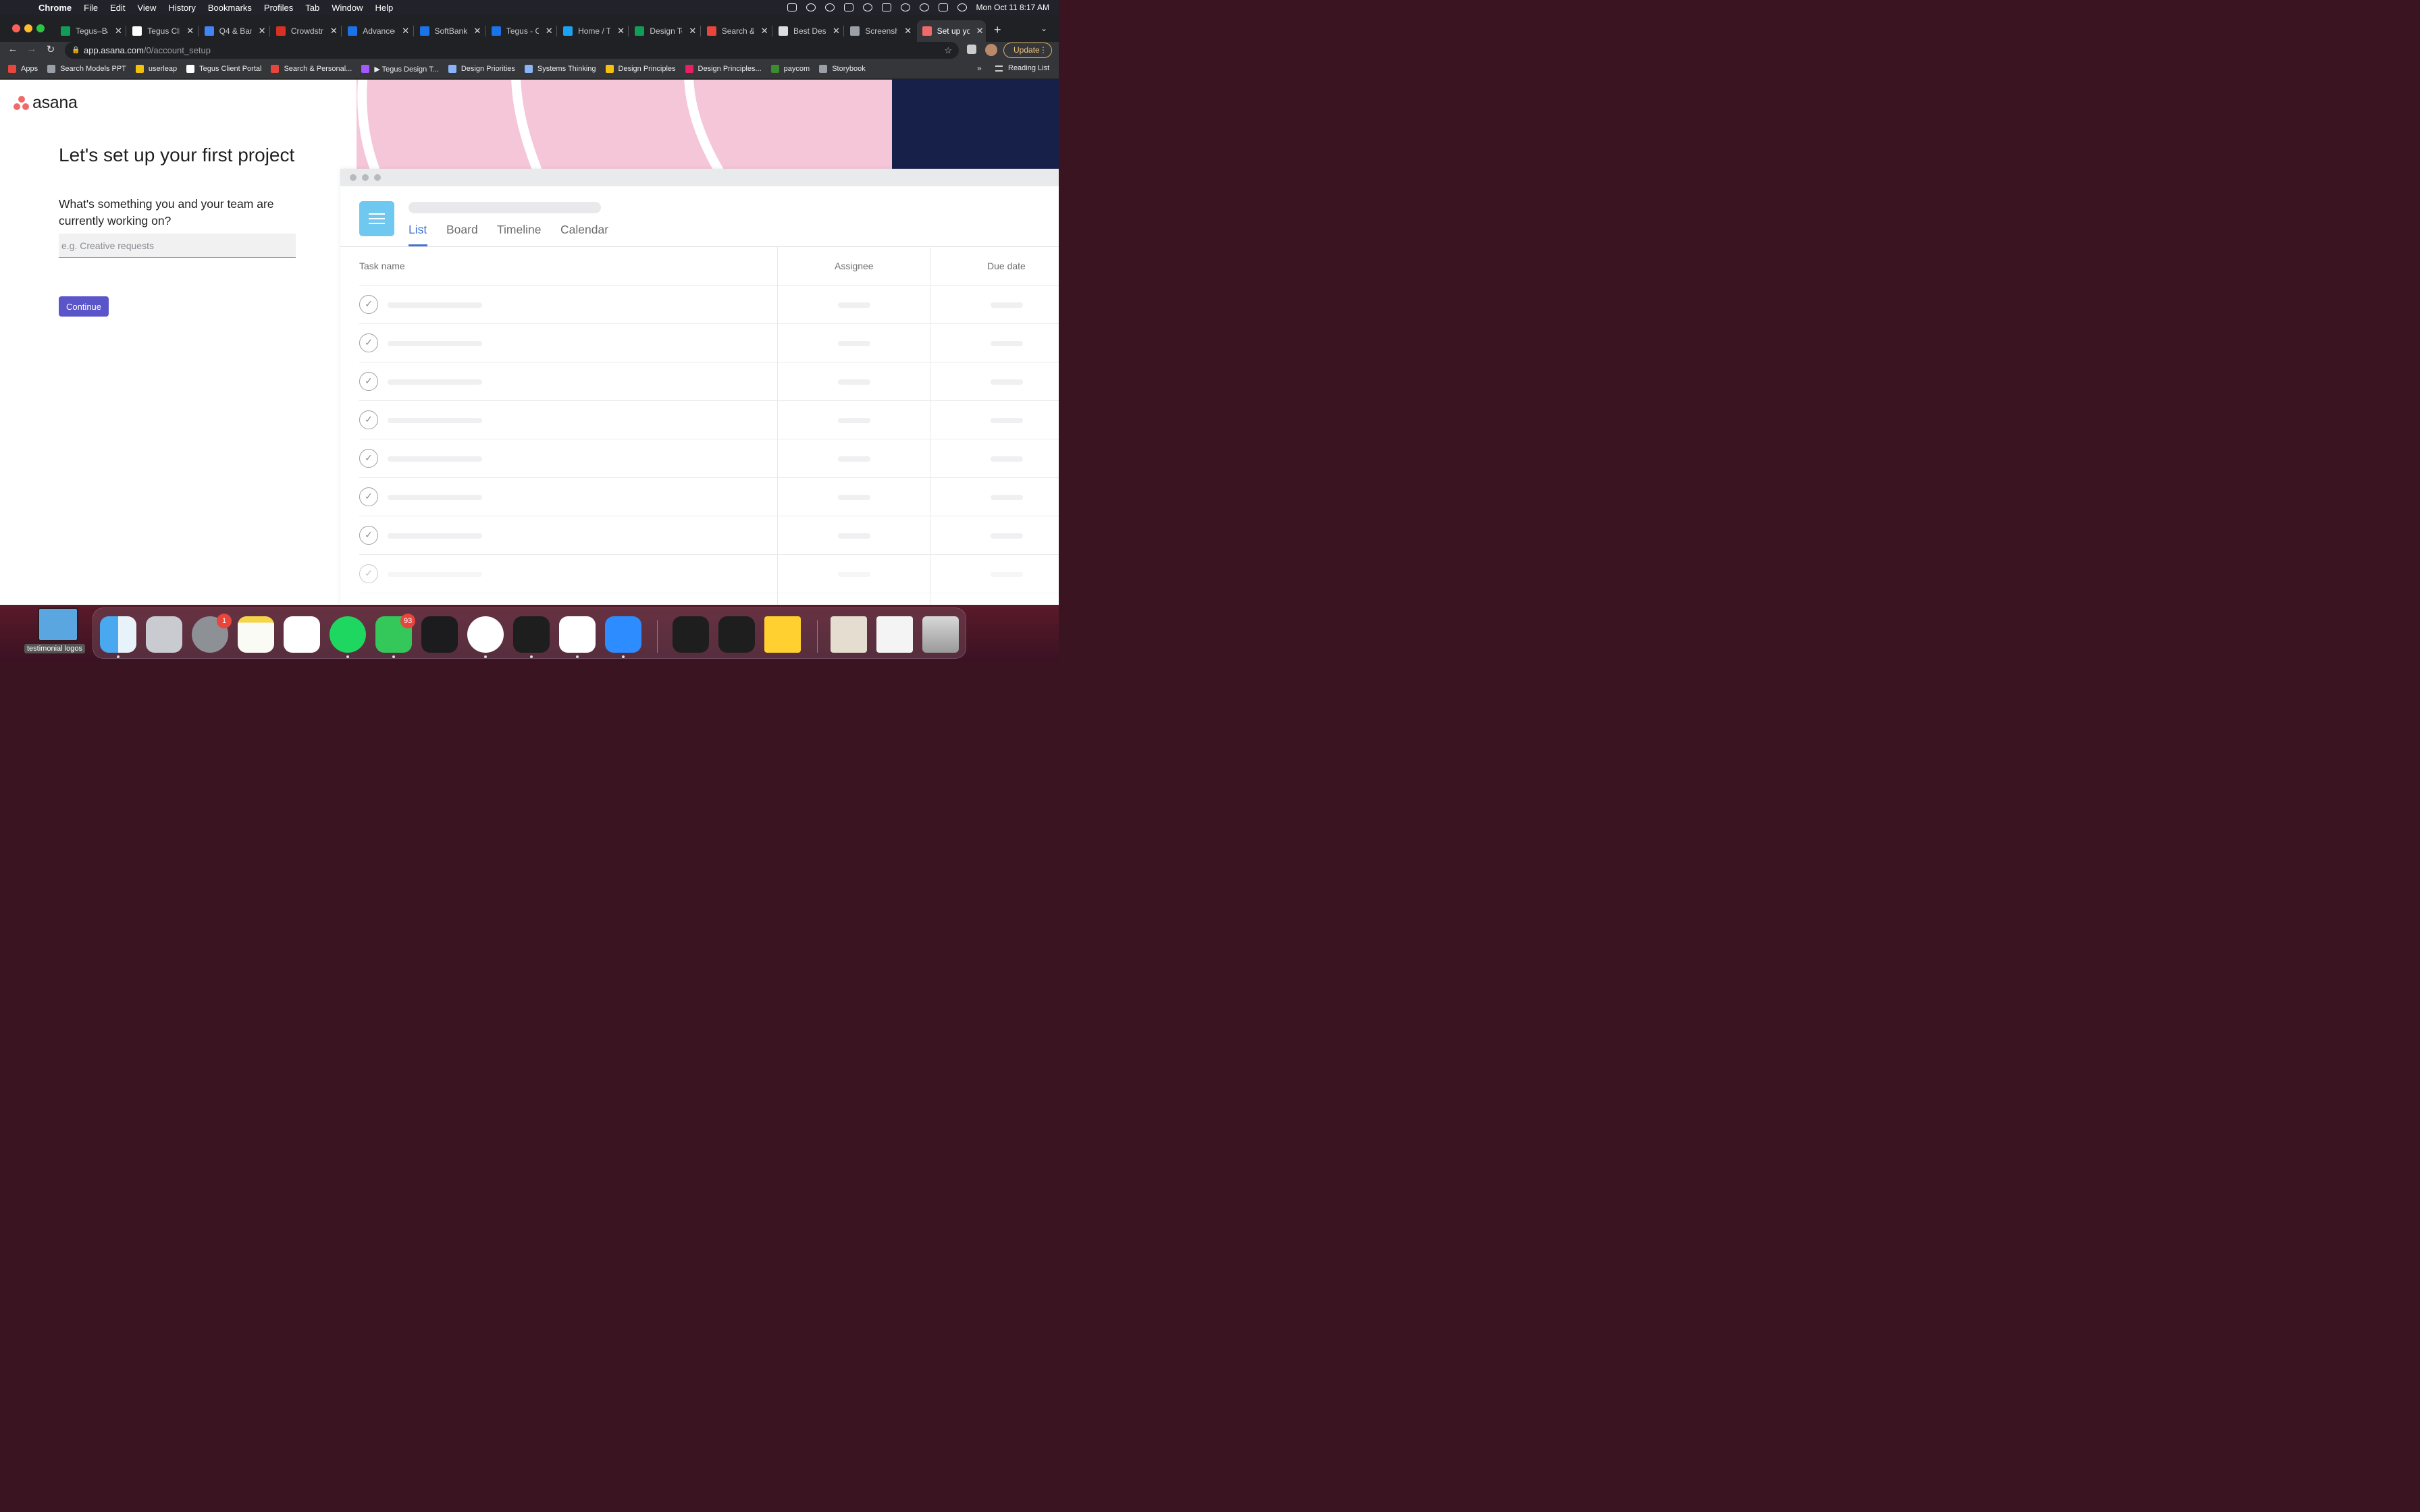  Describe the element at coordinates (348, 634) in the screenshot. I see `spotify-icon` at that location.